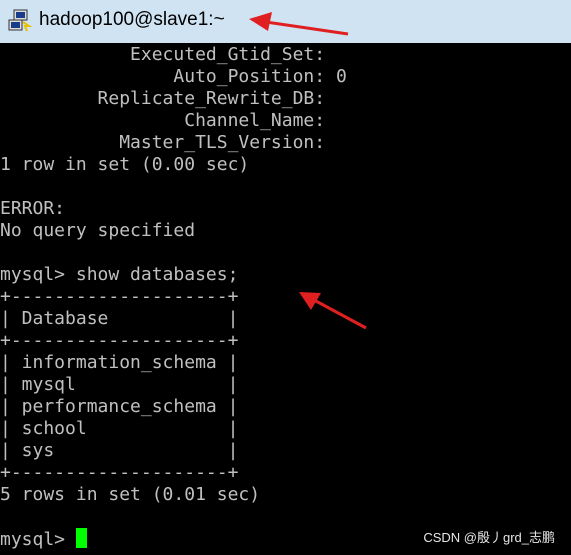  I want to click on annotation-arrows, so click(308, 171).